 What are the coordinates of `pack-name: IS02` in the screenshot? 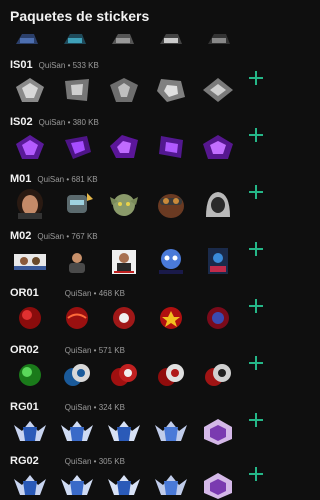 It's located at (21, 122).